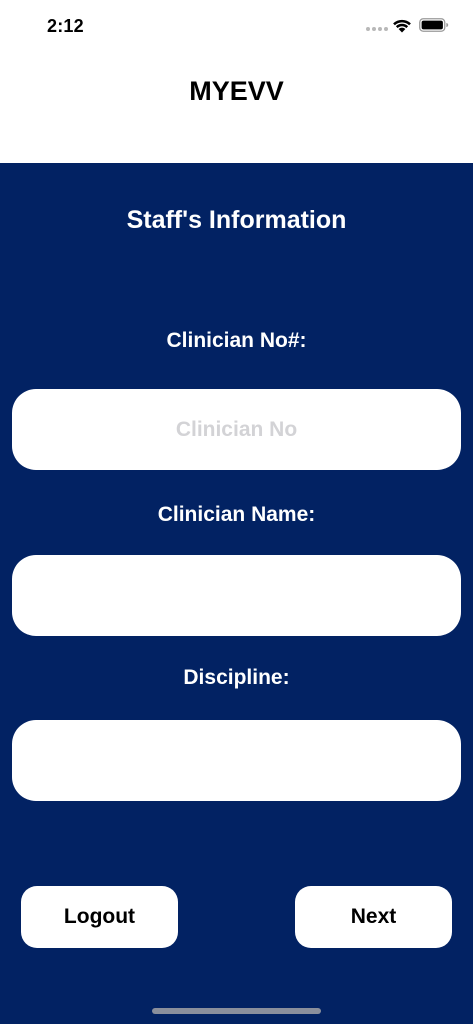 This screenshot has width=473, height=1024. Describe the element at coordinates (236, 220) in the screenshot. I see `section-title: Staff's Information` at that location.